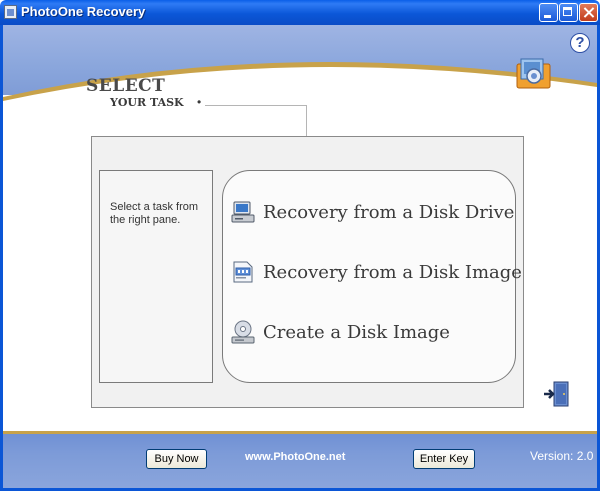 The height and width of the screenshot is (491, 600). Describe the element at coordinates (243, 332) in the screenshot. I see `create-image-icon` at that location.